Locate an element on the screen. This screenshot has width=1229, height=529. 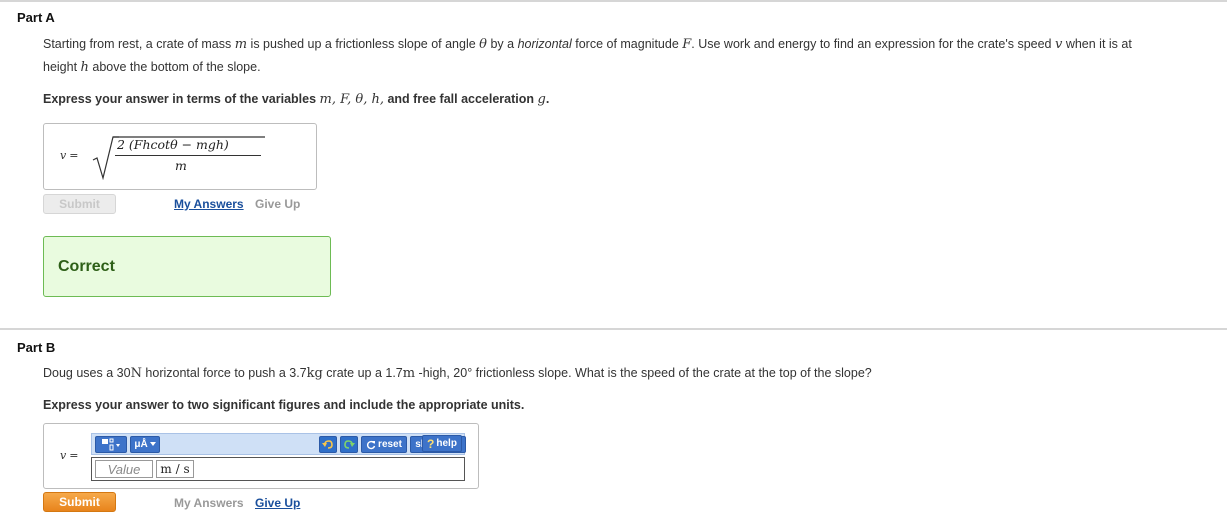
part-a-submit-button: Submit is located at coordinates (79, 204).